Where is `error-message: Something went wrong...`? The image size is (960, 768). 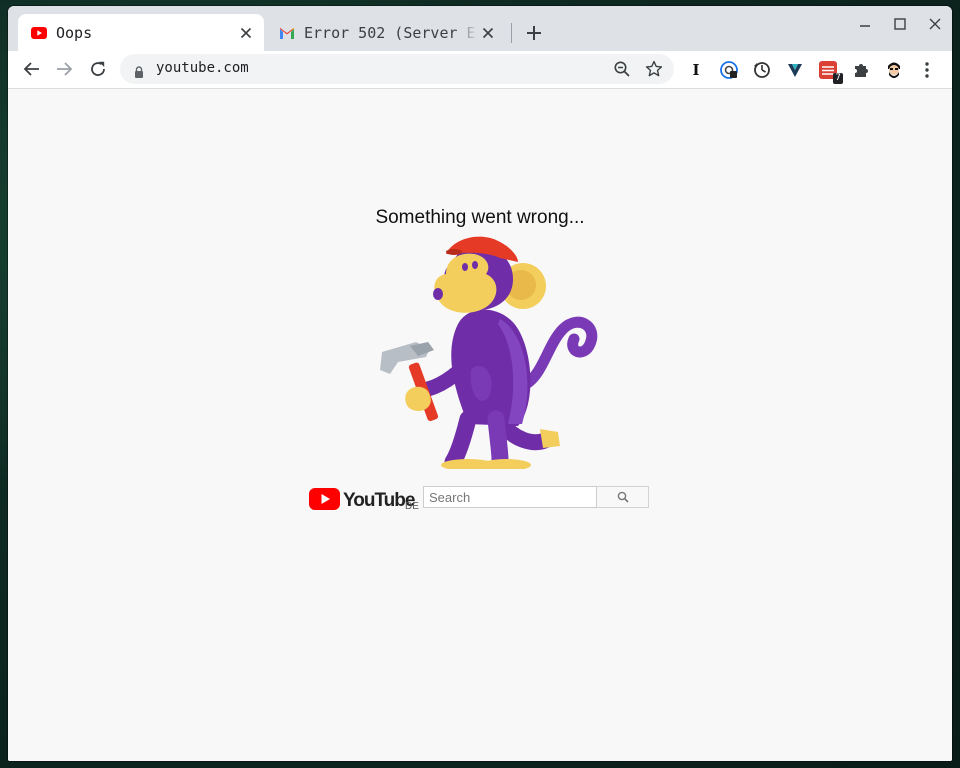
error-message: Something went wrong... is located at coordinates (480, 217).